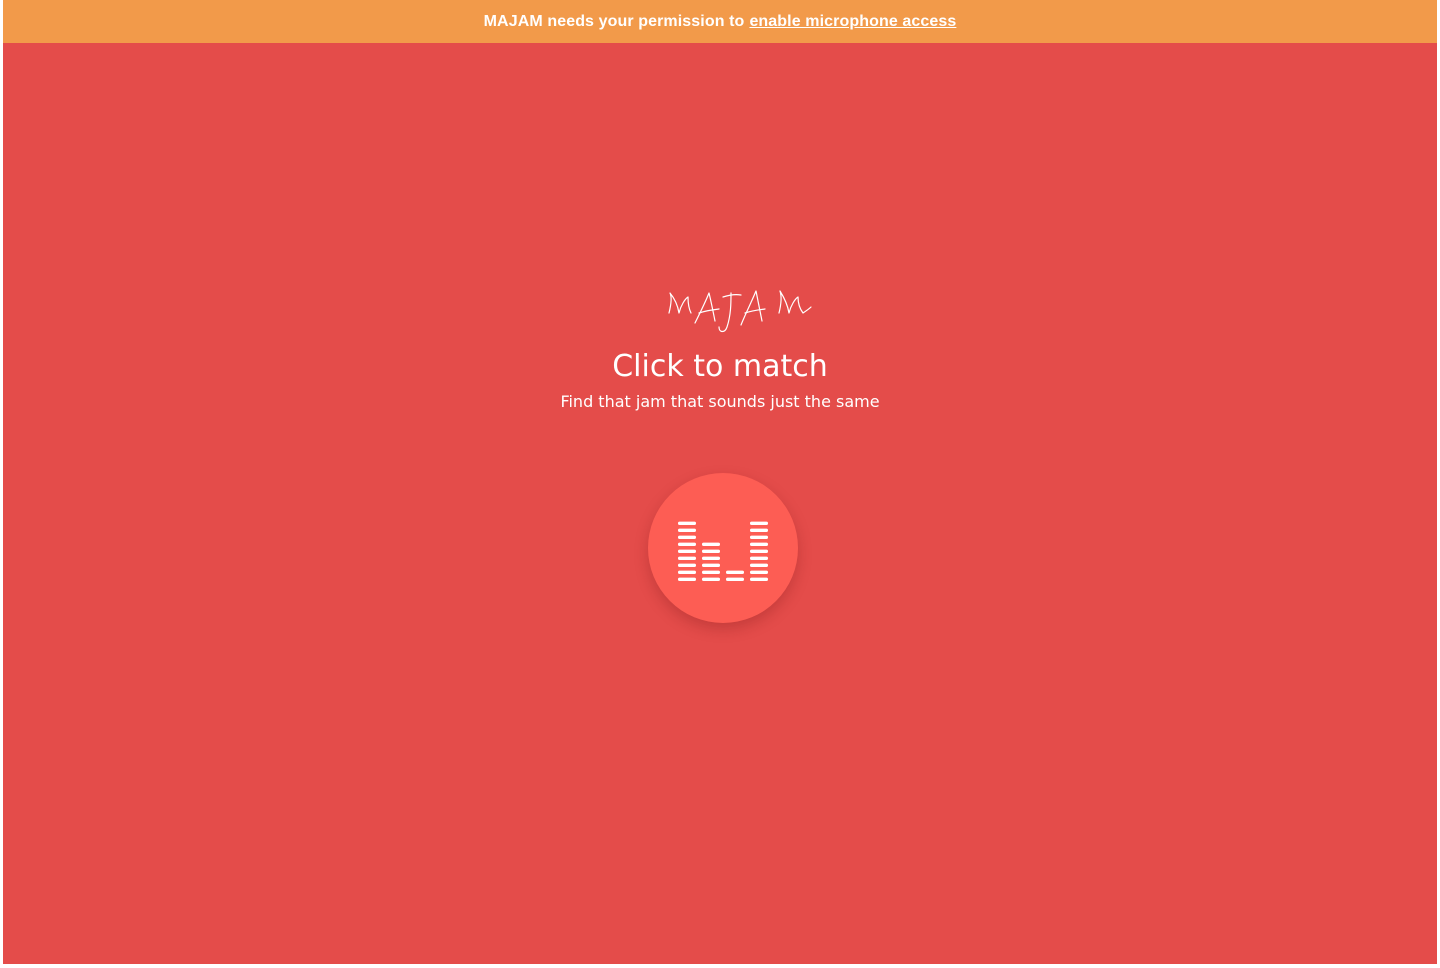 The image size is (1440, 968). I want to click on majam-logo-mark, so click(740, 311).